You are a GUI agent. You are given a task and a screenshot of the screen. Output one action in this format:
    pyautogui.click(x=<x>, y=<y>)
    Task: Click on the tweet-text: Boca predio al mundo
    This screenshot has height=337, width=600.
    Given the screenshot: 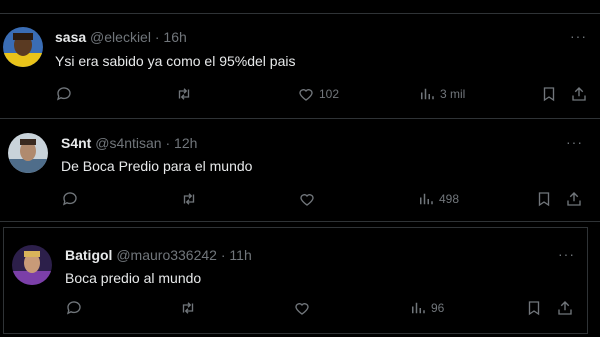 What is the action you would take?
    pyautogui.click(x=133, y=278)
    